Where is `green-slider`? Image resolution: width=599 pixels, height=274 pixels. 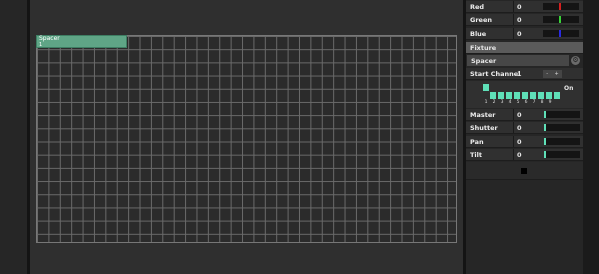
green-slider is located at coordinates (561, 19).